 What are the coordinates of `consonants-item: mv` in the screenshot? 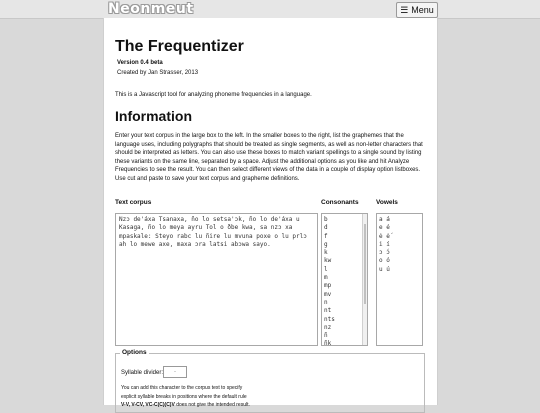 It's located at (328, 294).